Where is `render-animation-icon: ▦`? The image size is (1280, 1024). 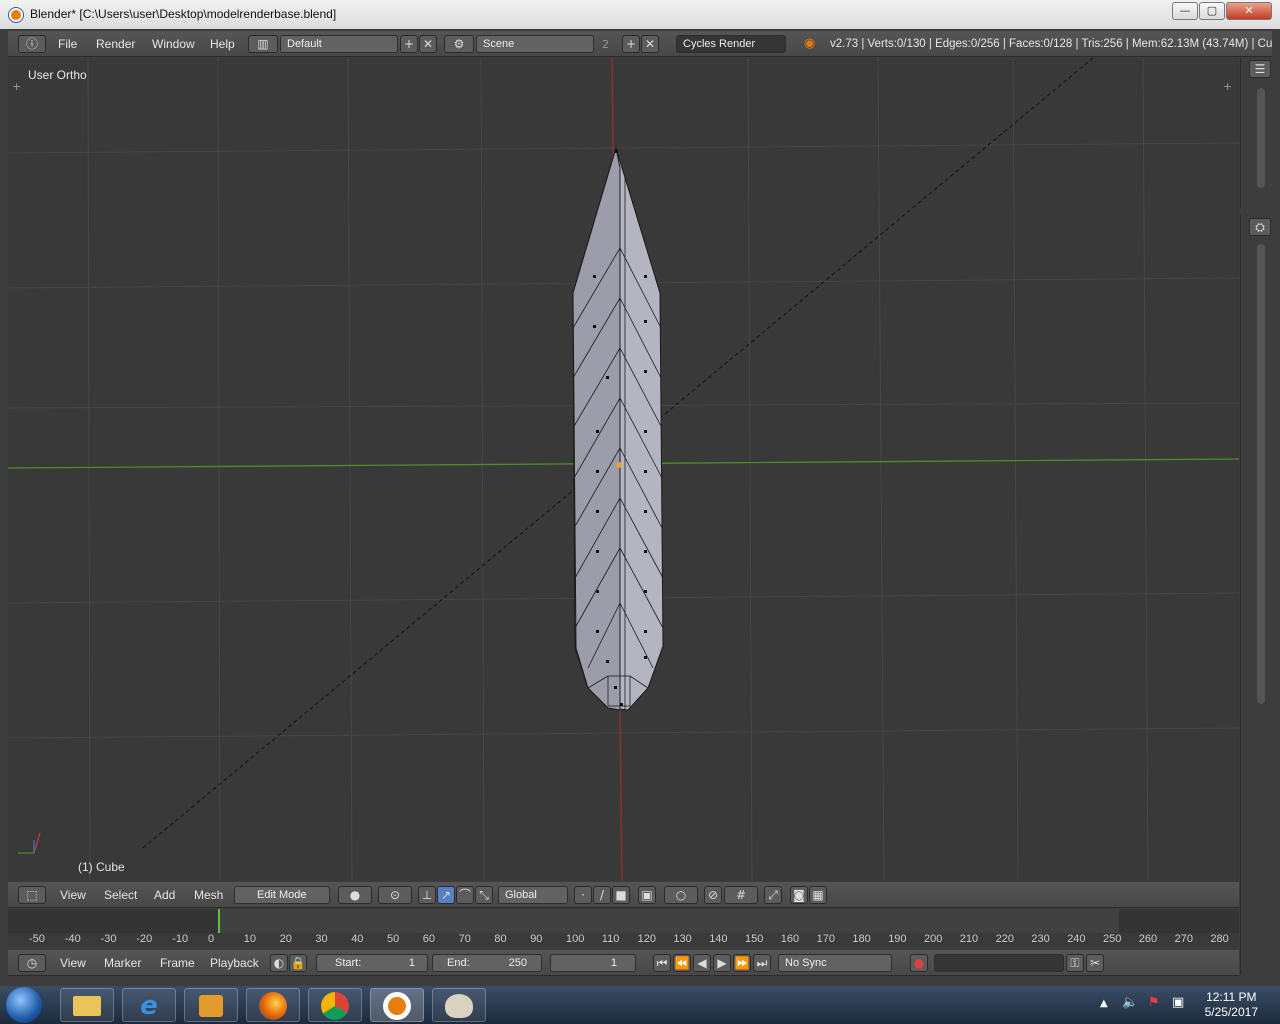
render-animation-icon: ▦ is located at coordinates (818, 895).